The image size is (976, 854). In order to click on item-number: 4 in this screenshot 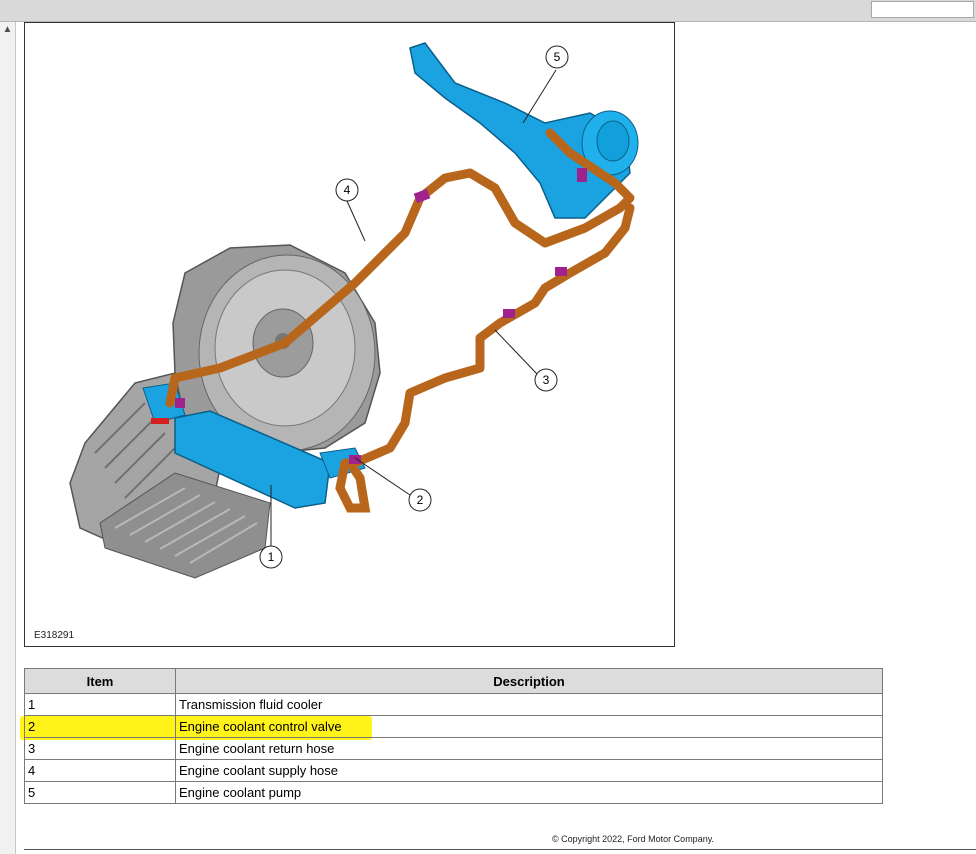, I will do `click(100, 770)`.